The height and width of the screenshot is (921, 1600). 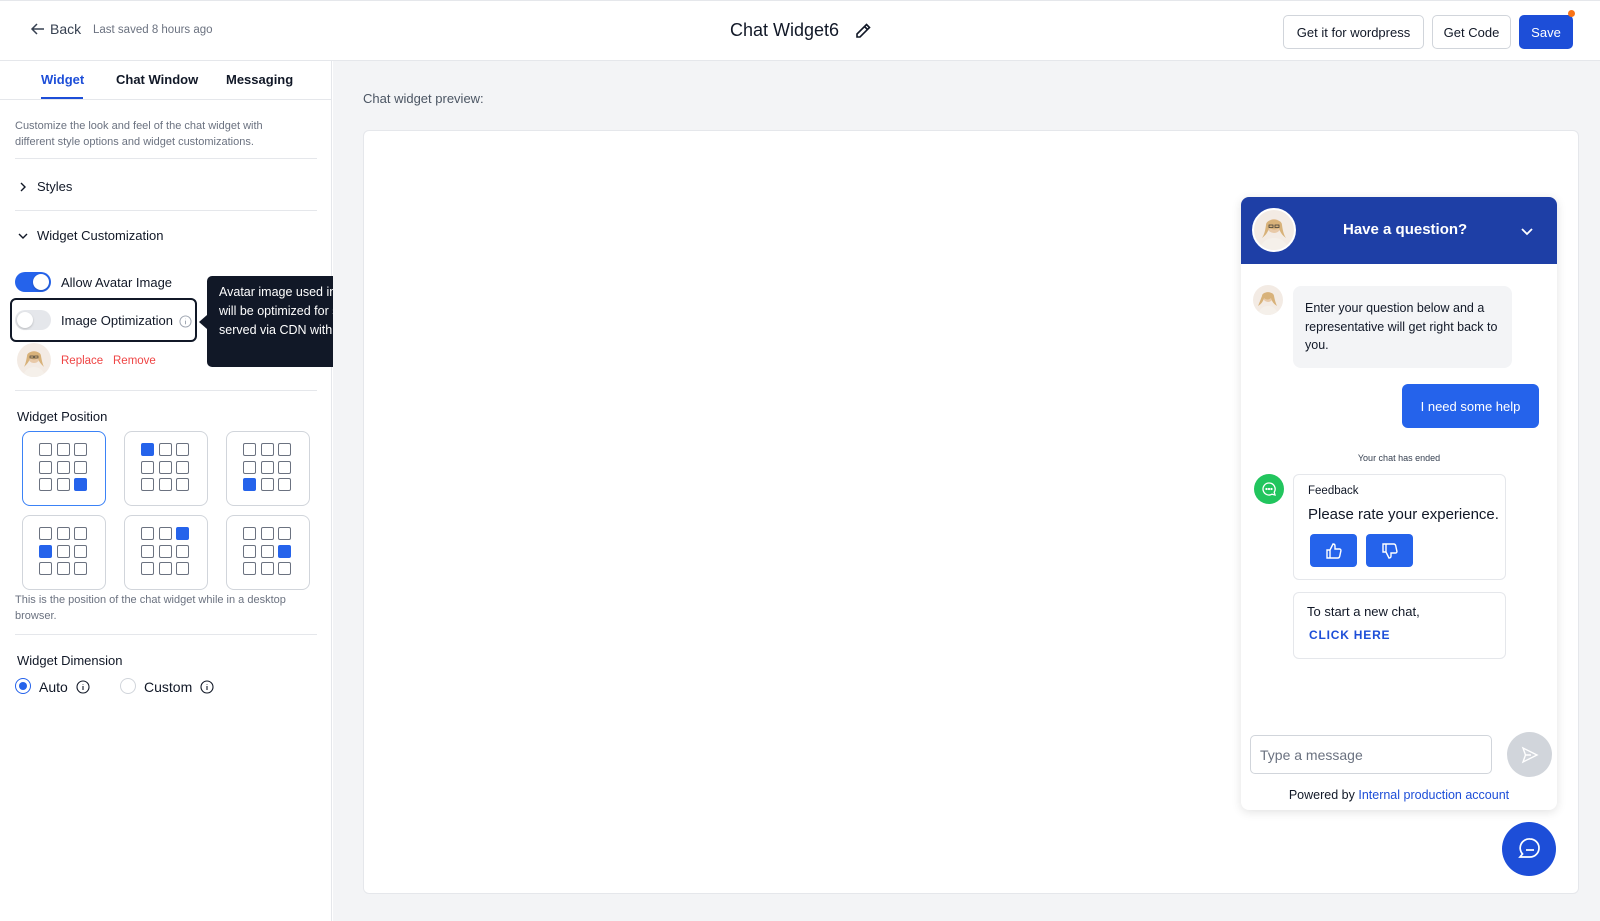 I want to click on position-middle-left, so click(x=64, y=552).